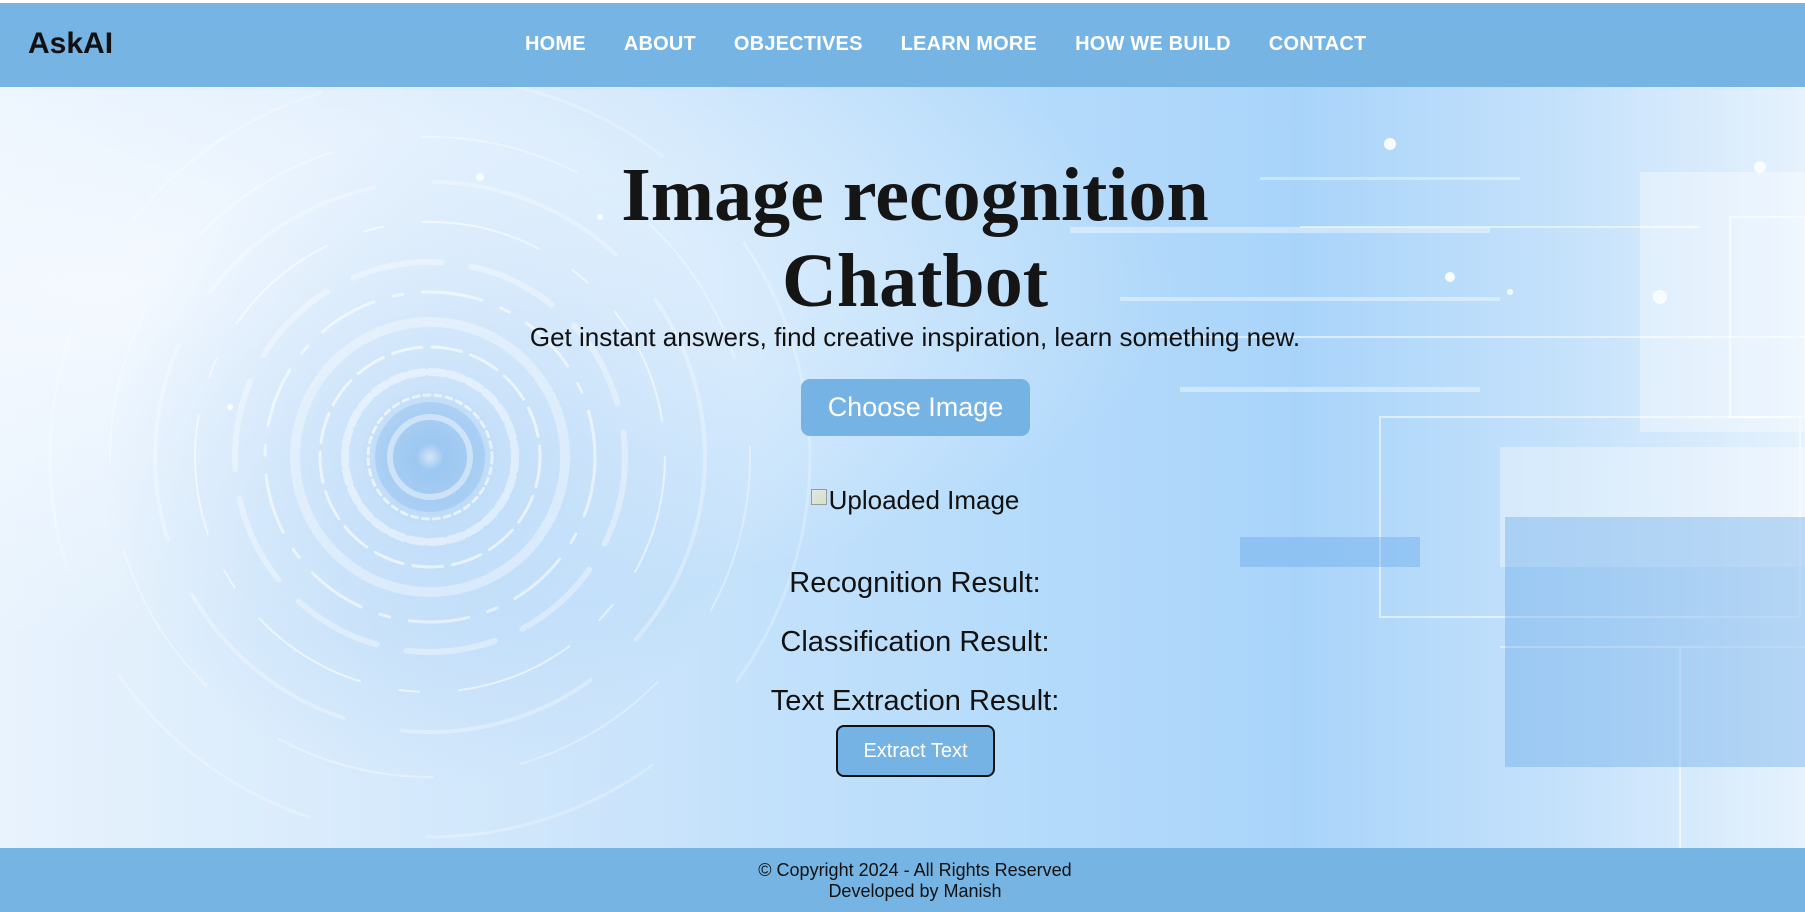 The height and width of the screenshot is (912, 1805). I want to click on nav-how-we-build-link: HOW WE BUILD, so click(1153, 47).